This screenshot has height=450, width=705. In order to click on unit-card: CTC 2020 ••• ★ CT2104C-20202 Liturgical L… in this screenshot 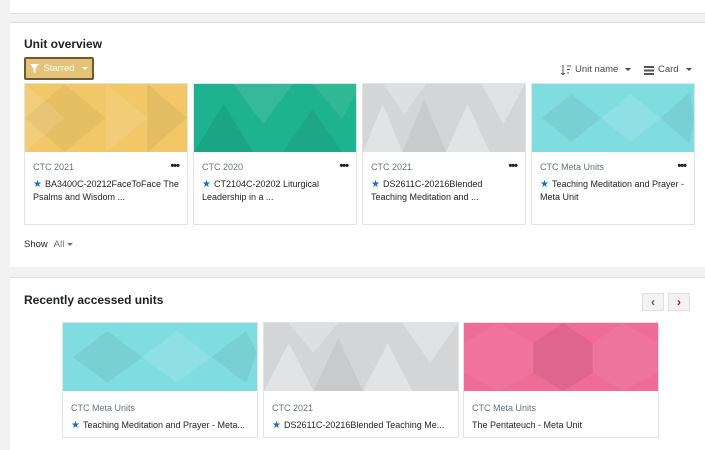, I will do `click(275, 154)`.